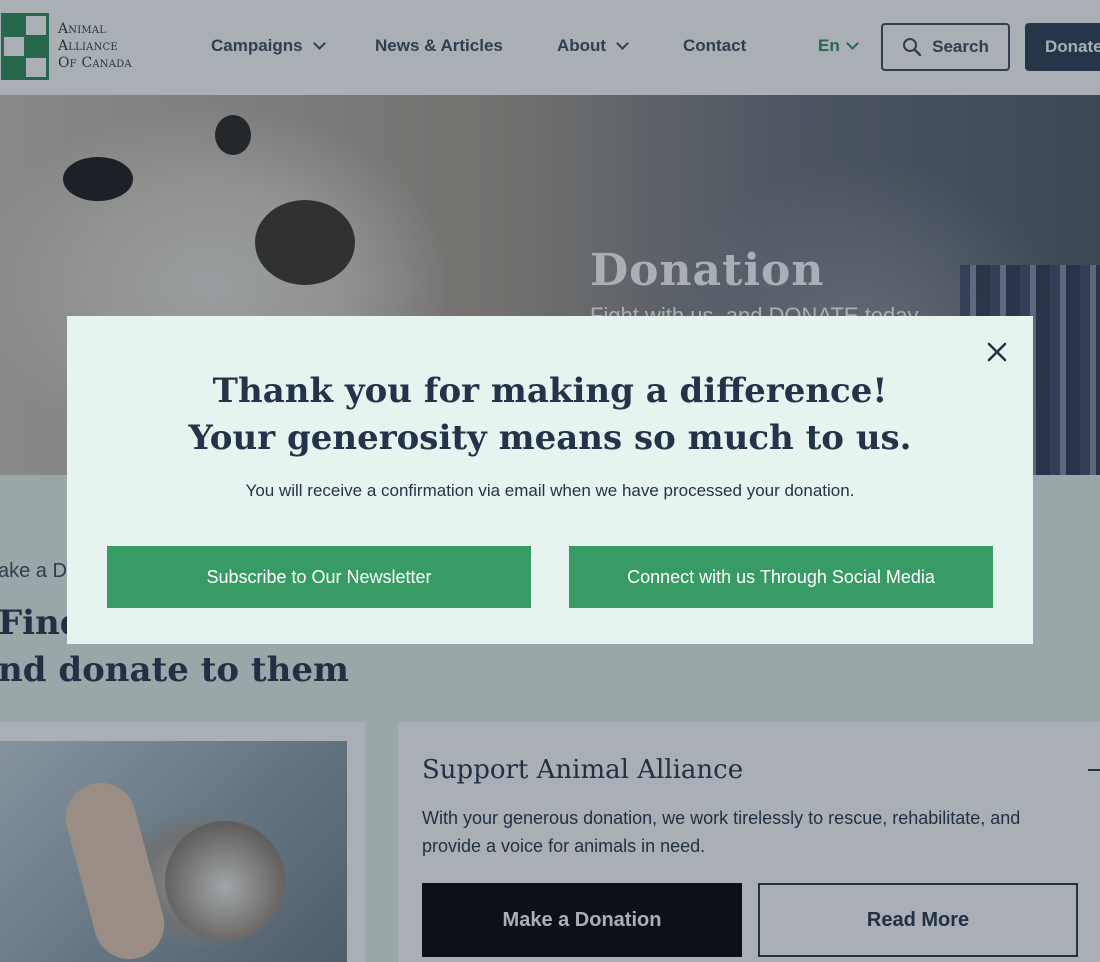 The width and height of the screenshot is (1100, 962). I want to click on social-media-button: Connect with us Through Social Media, so click(781, 577).